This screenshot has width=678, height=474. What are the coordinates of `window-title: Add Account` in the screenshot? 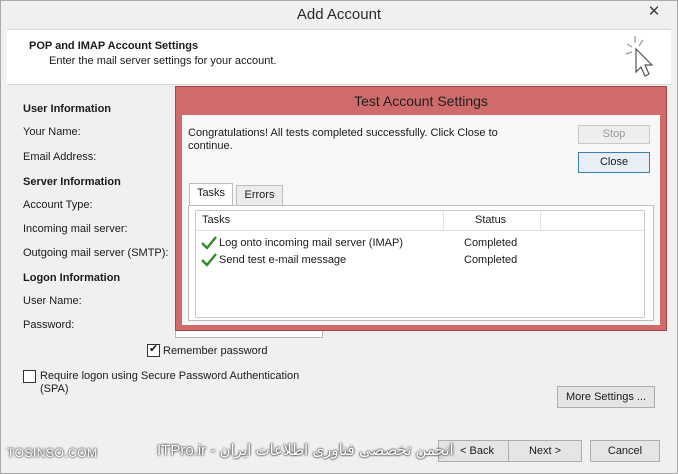 It's located at (339, 14).